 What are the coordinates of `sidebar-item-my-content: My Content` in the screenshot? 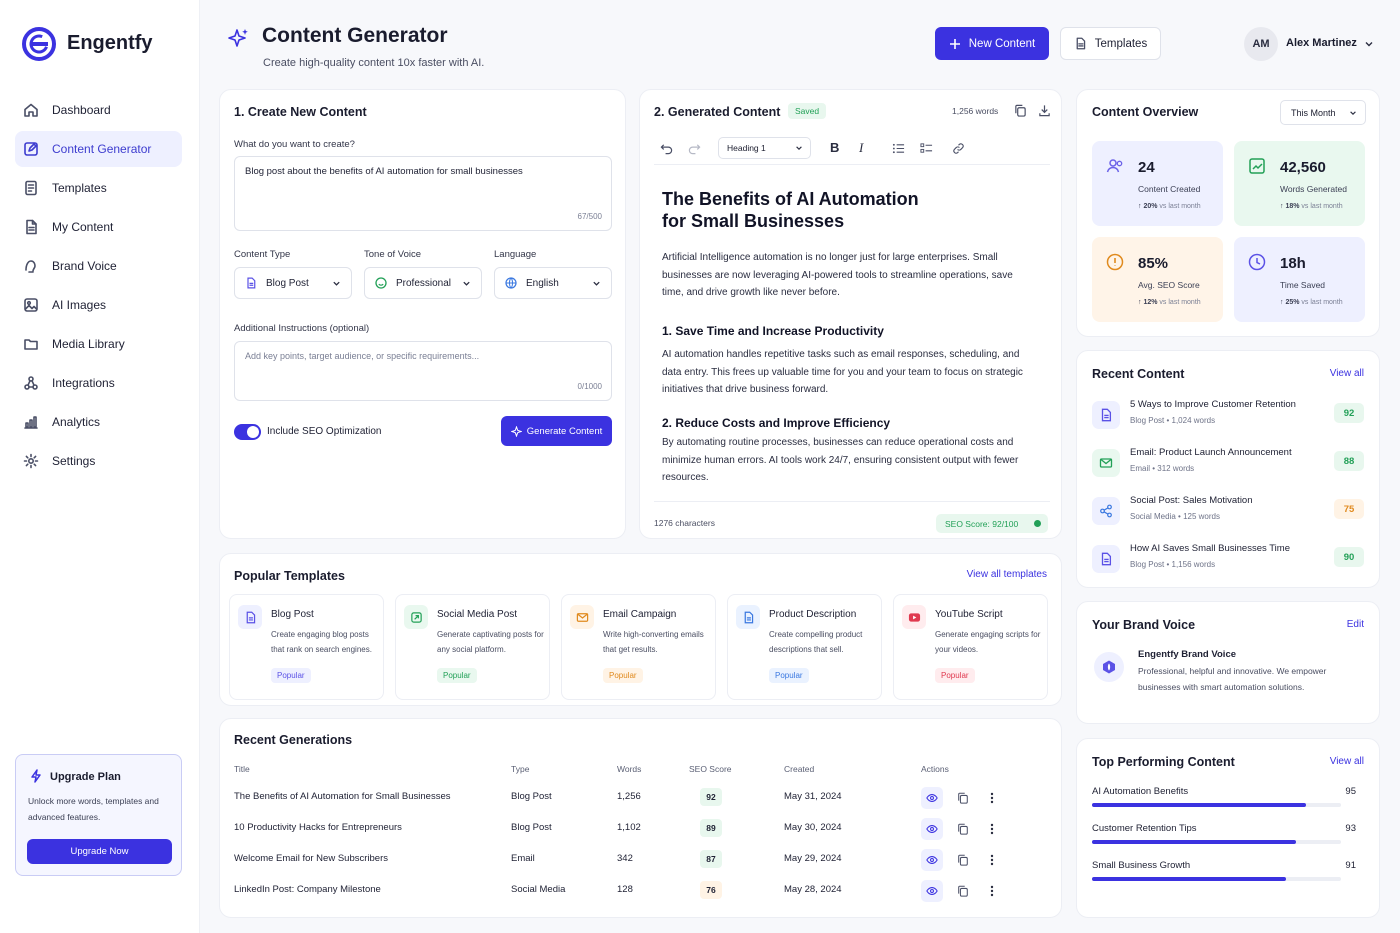 It's located at (98, 227).